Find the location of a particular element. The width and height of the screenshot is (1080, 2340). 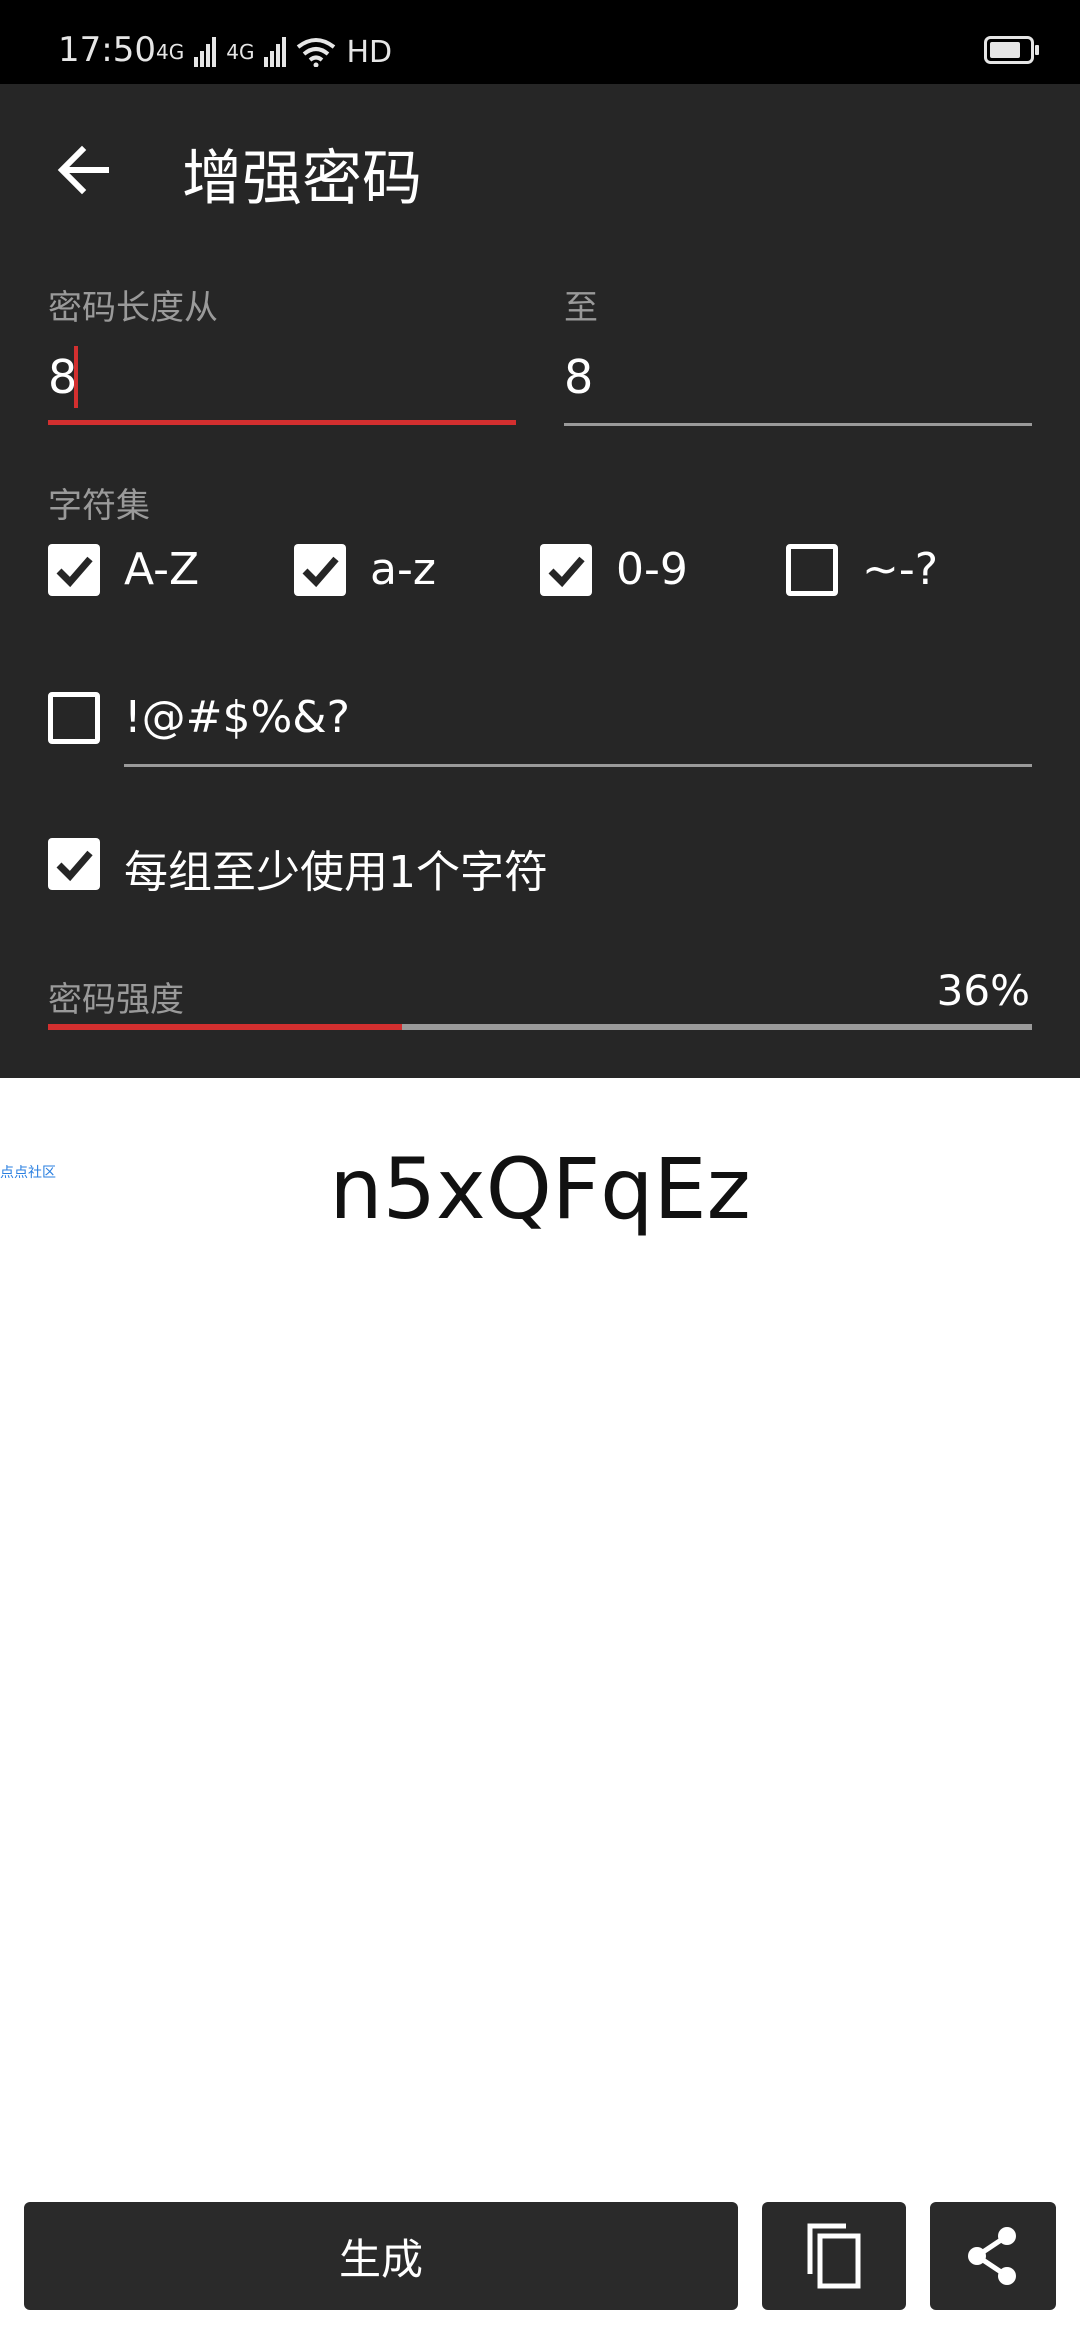

length-to-underline is located at coordinates (798, 424).